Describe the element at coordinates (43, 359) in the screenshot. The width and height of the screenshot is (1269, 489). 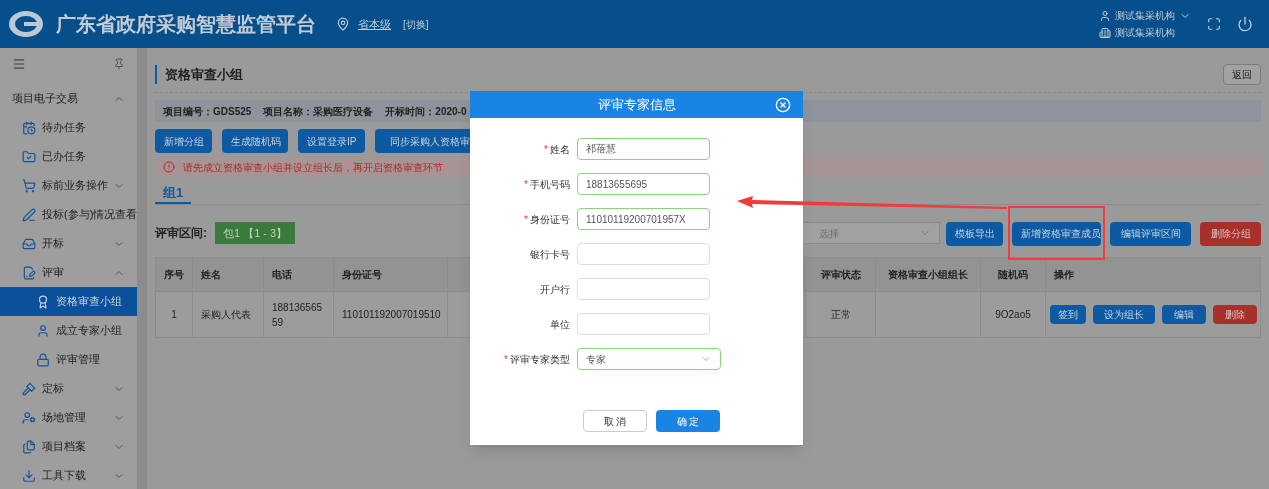
I see `lock-icon` at that location.